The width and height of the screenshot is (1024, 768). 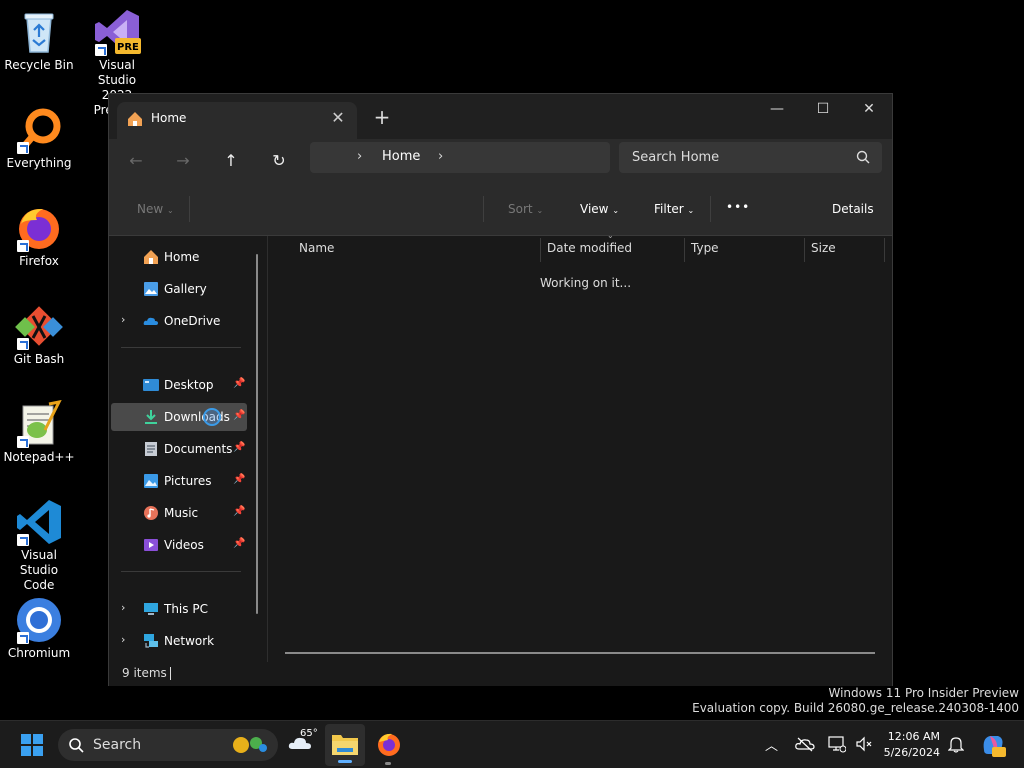 I want to click on nav-divider, so click(x=181, y=347).